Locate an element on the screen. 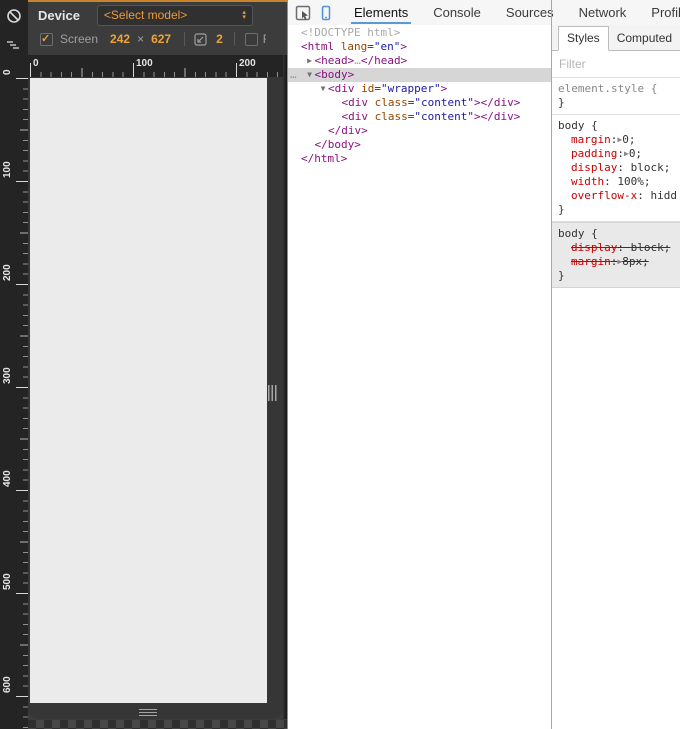 Image resolution: width=680 pixels, height=729 pixels. screen-height-value: 627 is located at coordinates (161, 39).